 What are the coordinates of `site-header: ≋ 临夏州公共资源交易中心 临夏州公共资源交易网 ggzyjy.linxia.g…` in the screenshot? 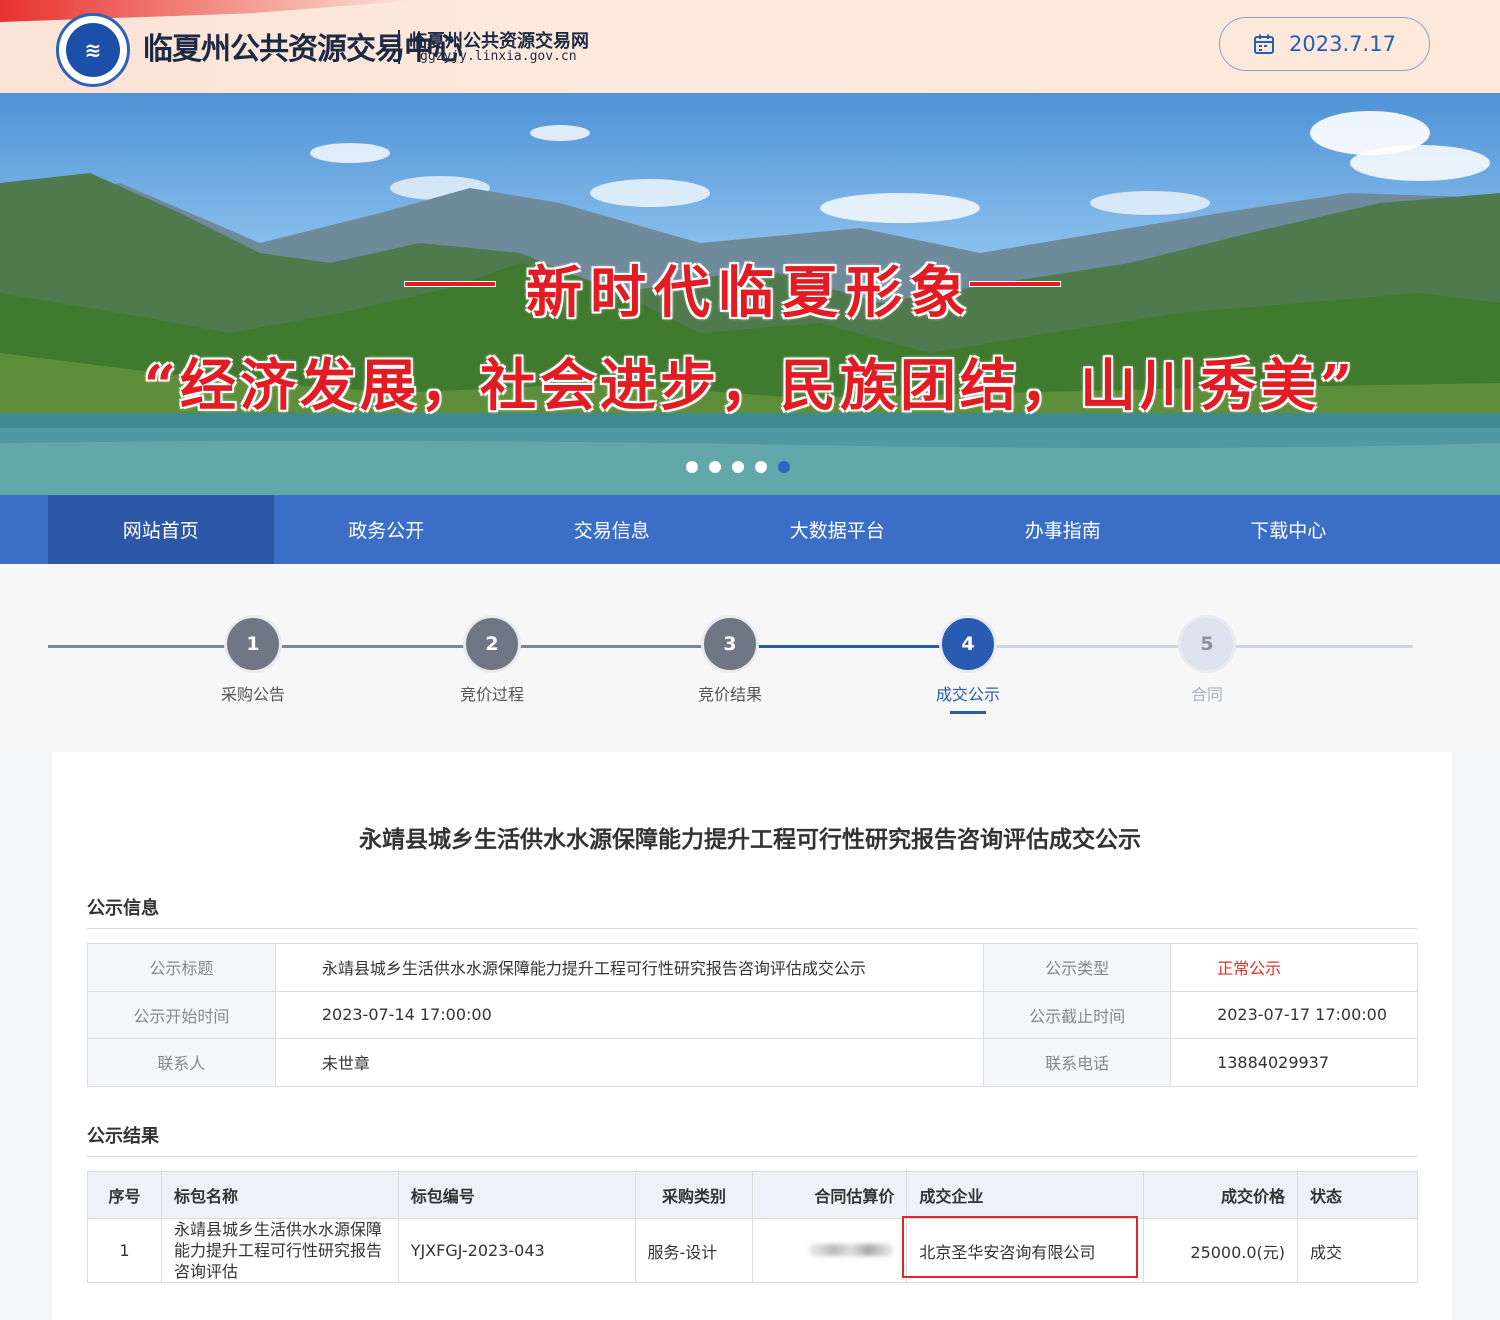 It's located at (750, 46).